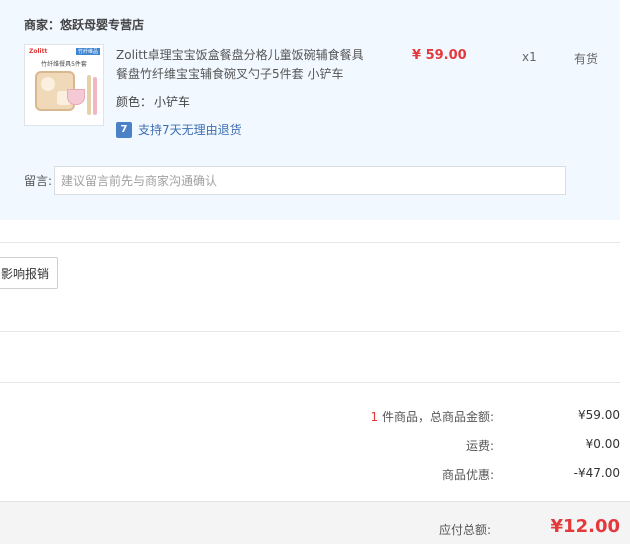 This screenshot has height=544, width=630. I want to click on note-label: 留言:, so click(38, 181).